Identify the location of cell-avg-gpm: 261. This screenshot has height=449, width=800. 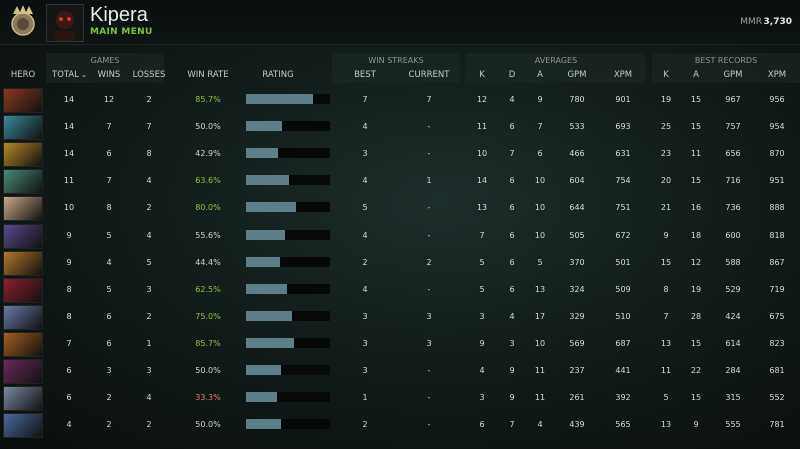
(577, 398).